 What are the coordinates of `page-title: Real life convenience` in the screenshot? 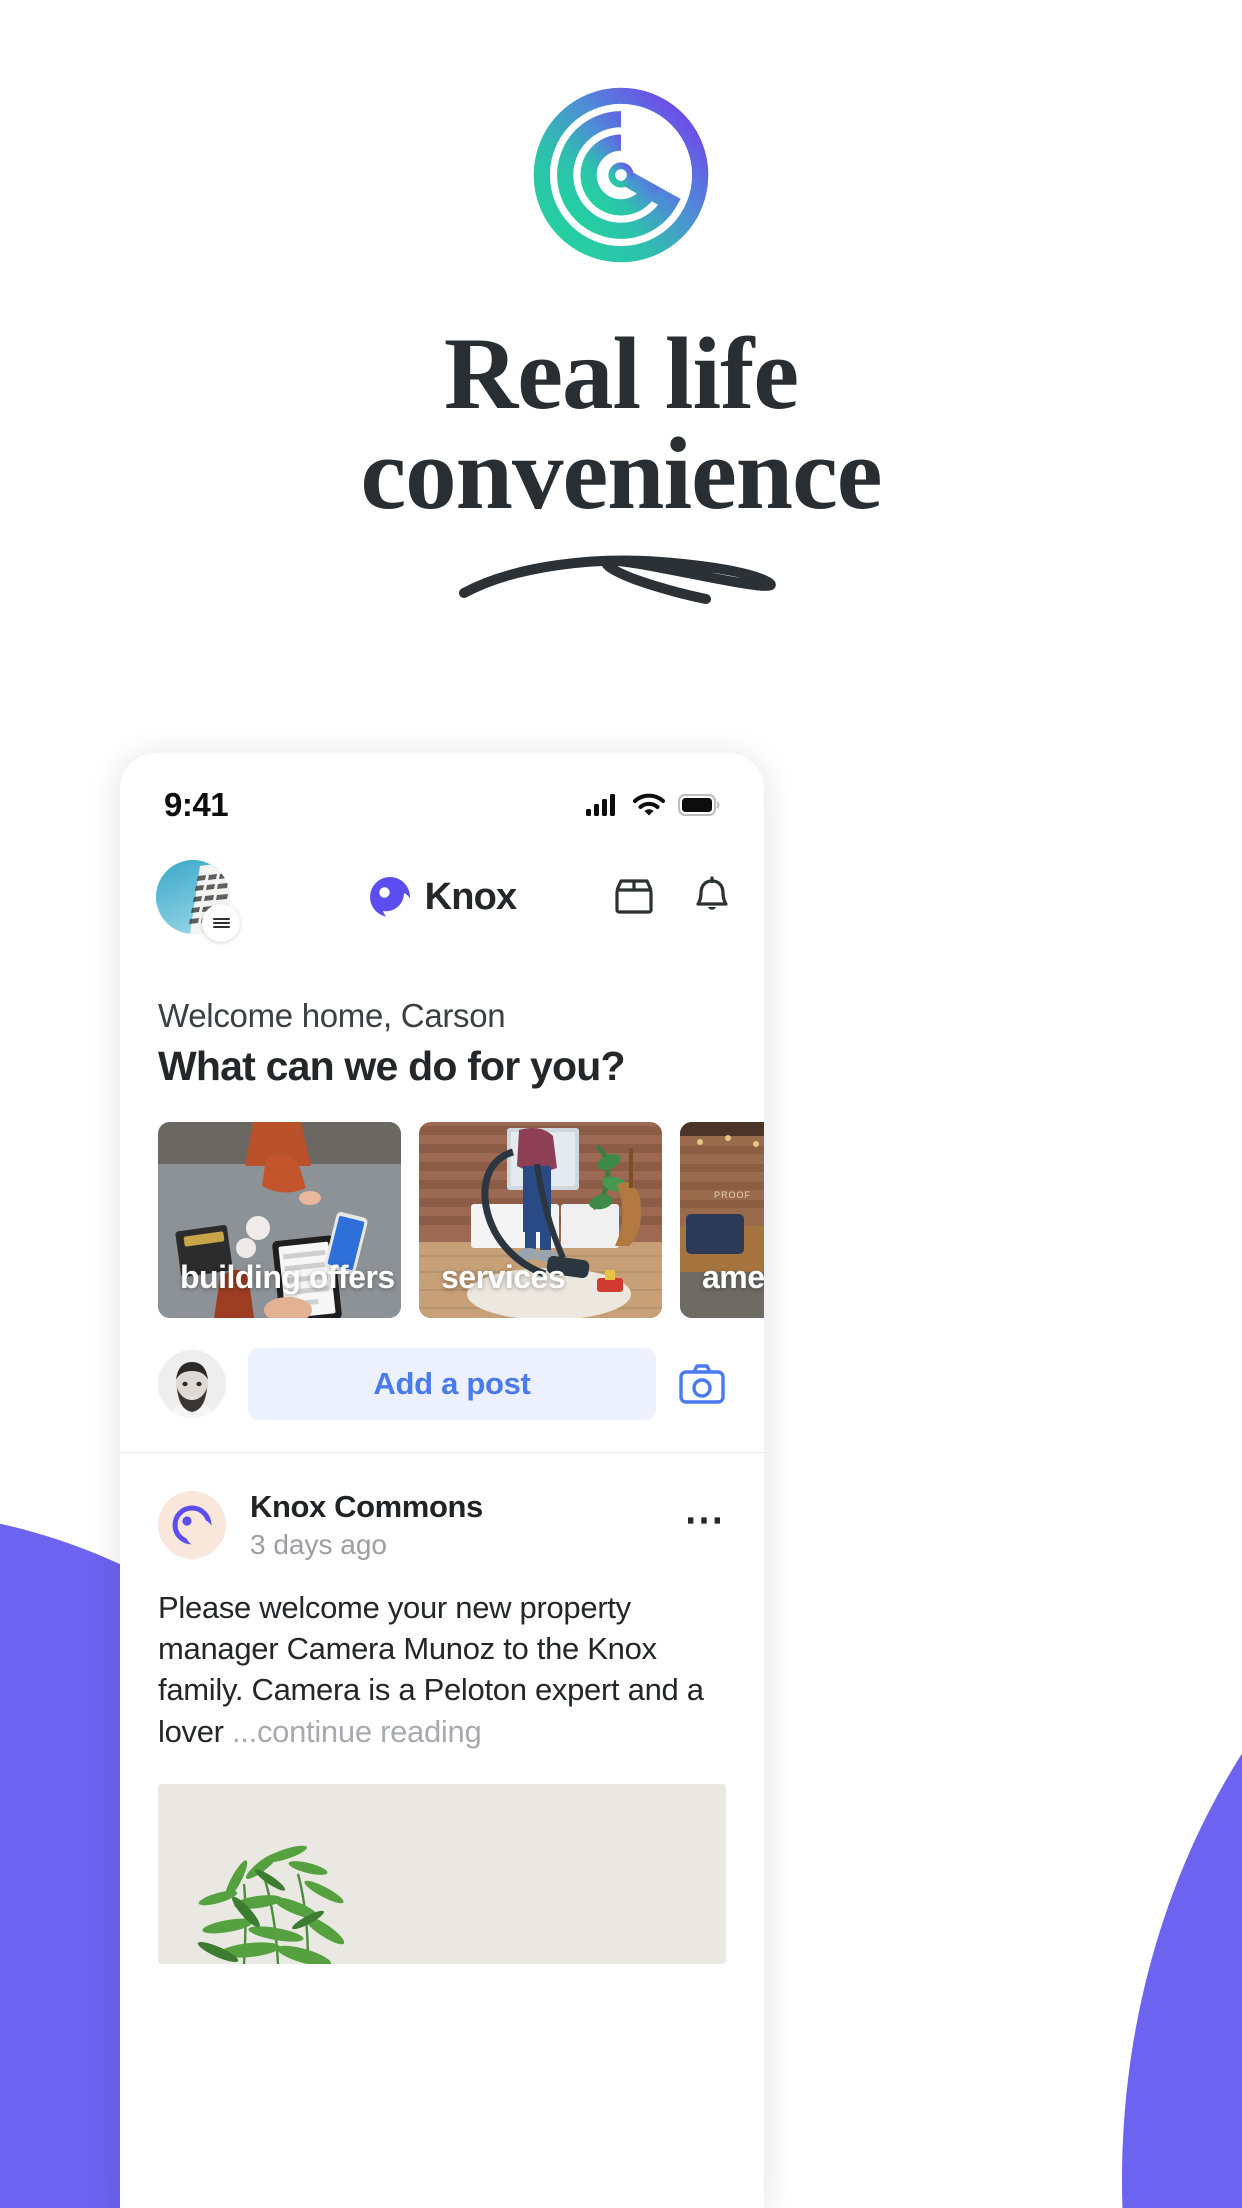 It's located at (621, 424).